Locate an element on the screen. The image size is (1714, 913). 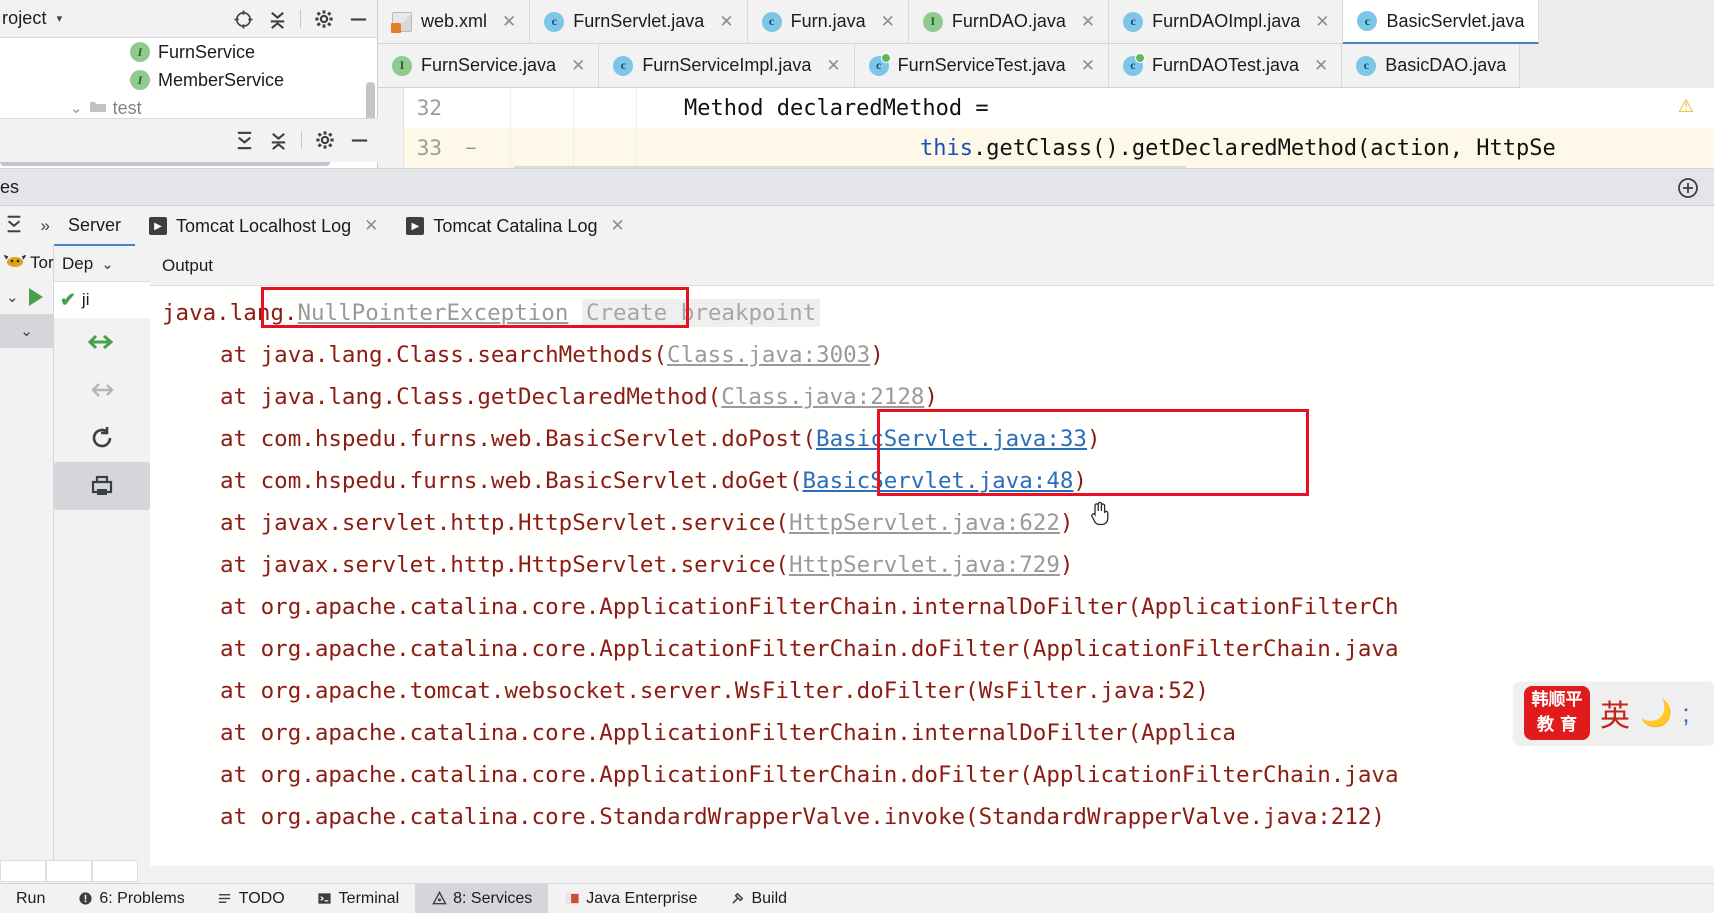
tab-furnservice-java: I FurnService.java ✕ is located at coordinates (489, 66).